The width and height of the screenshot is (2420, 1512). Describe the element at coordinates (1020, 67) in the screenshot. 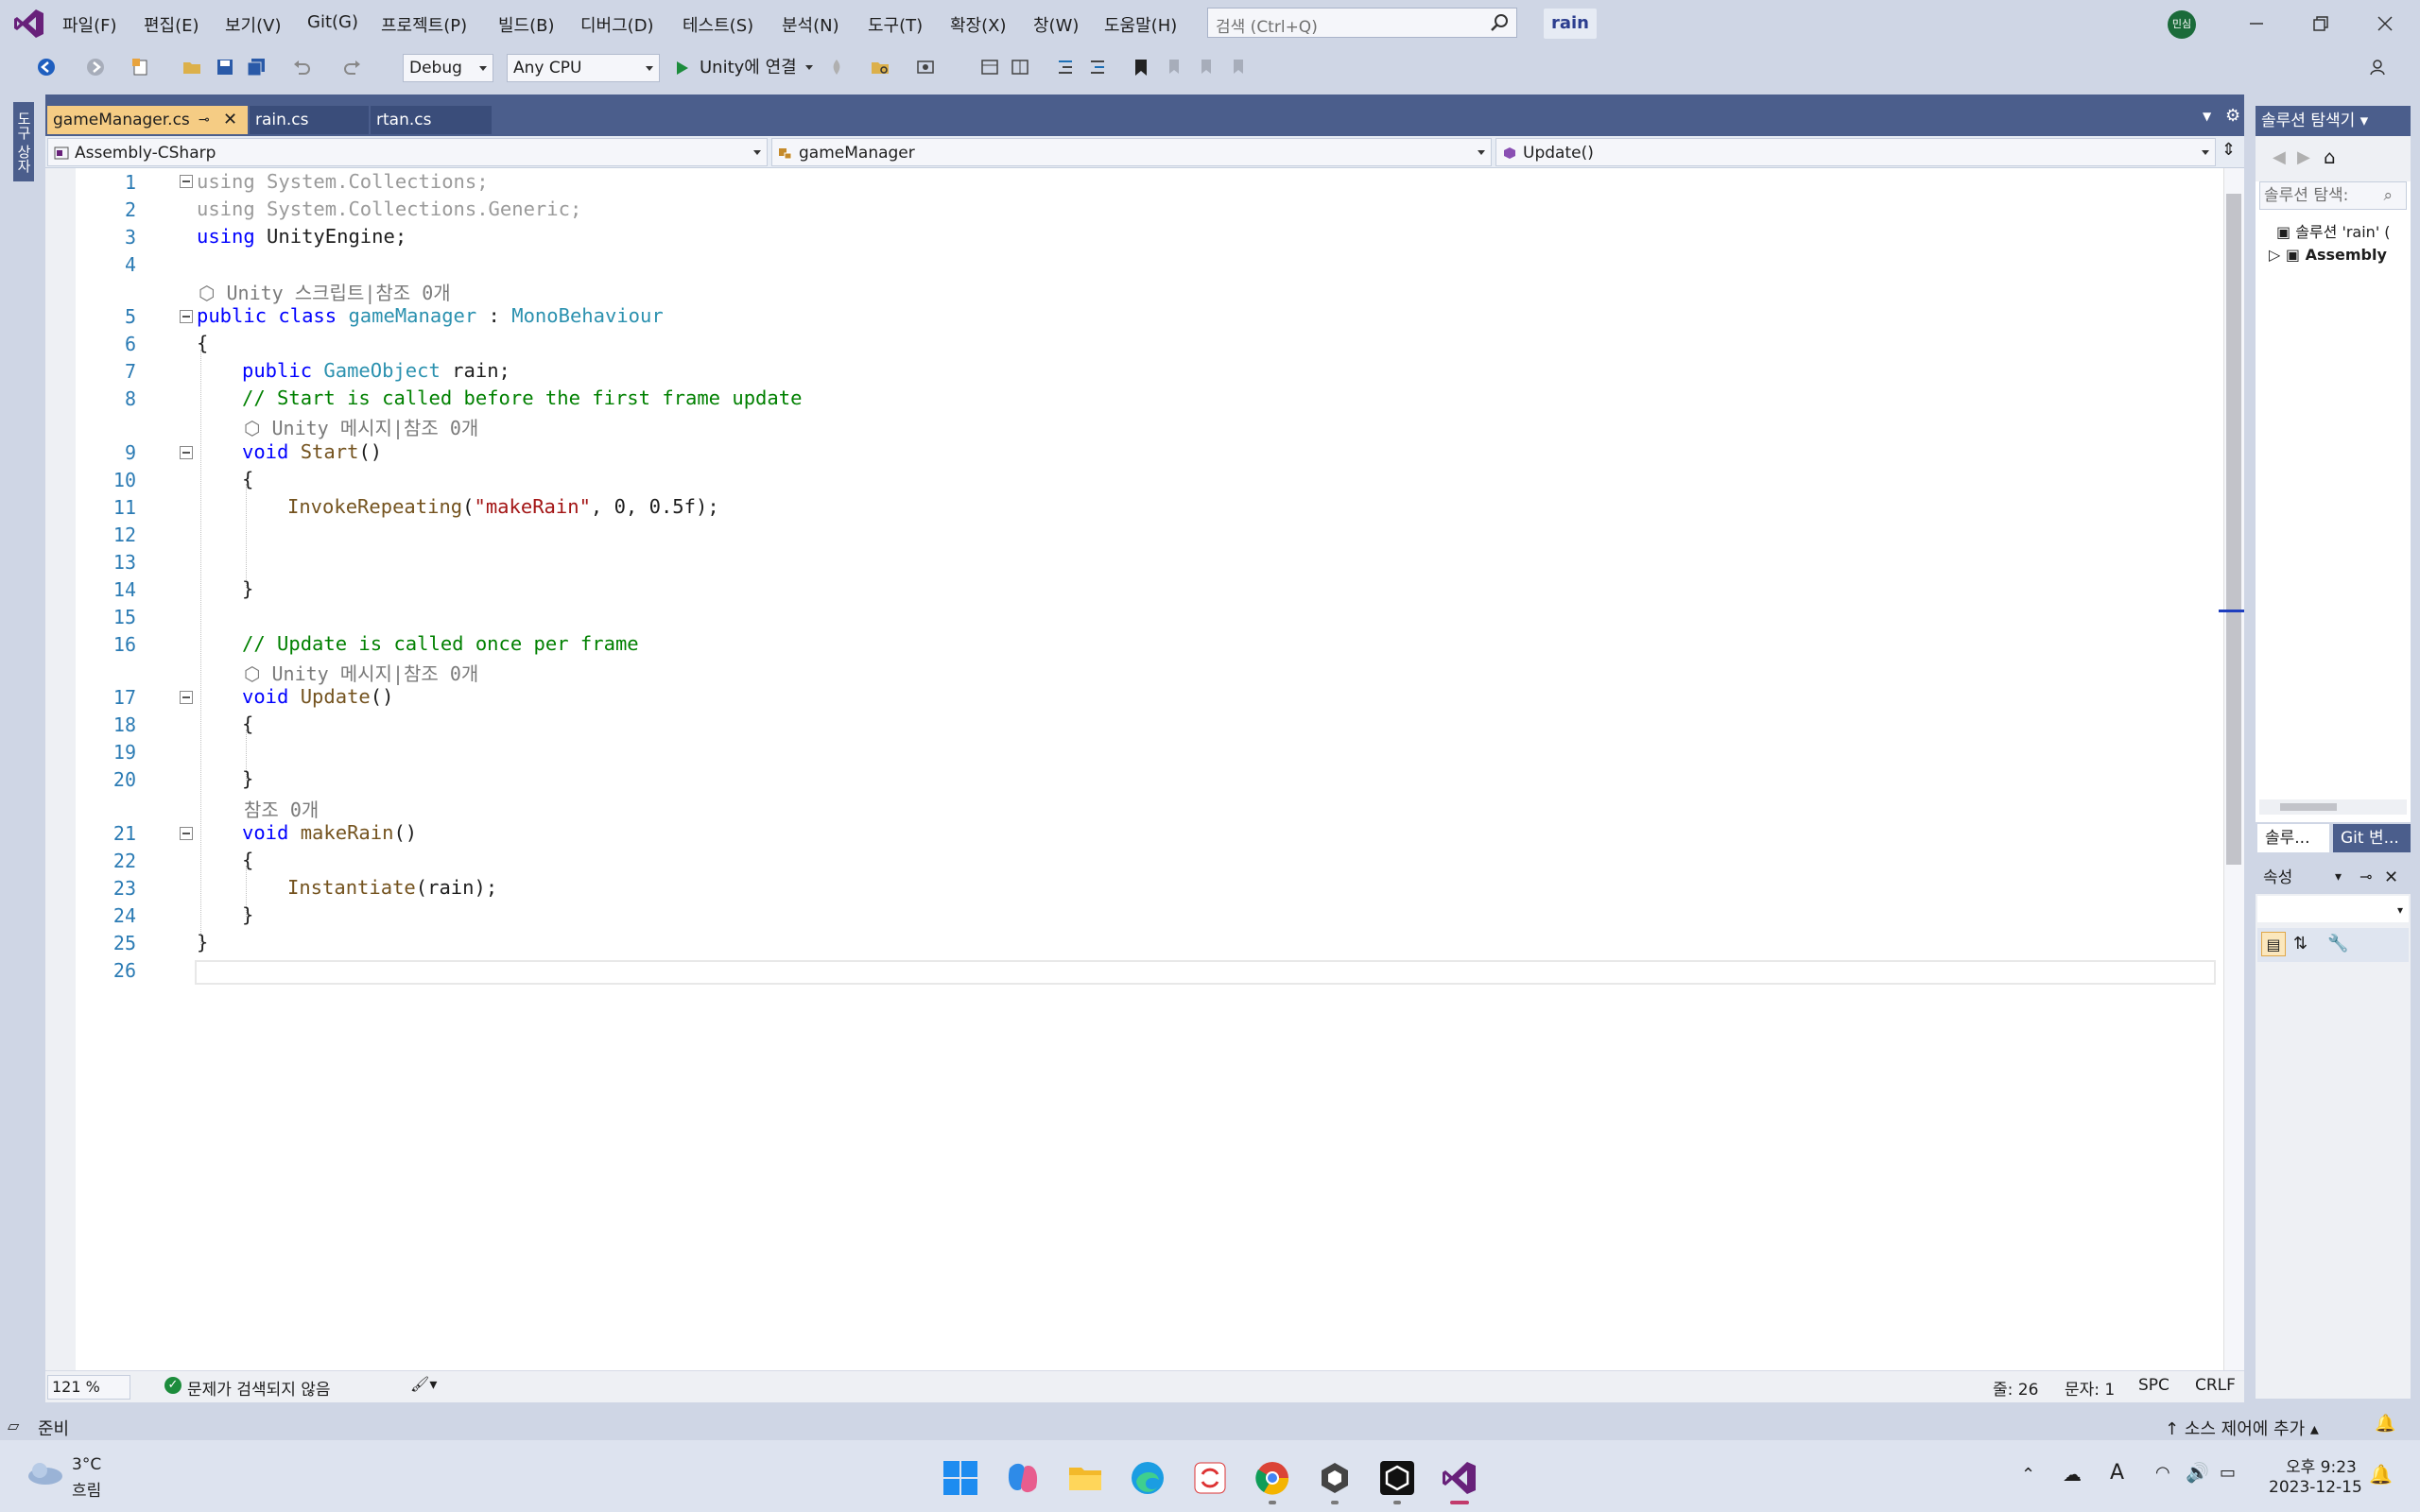

I see `split-icon` at that location.